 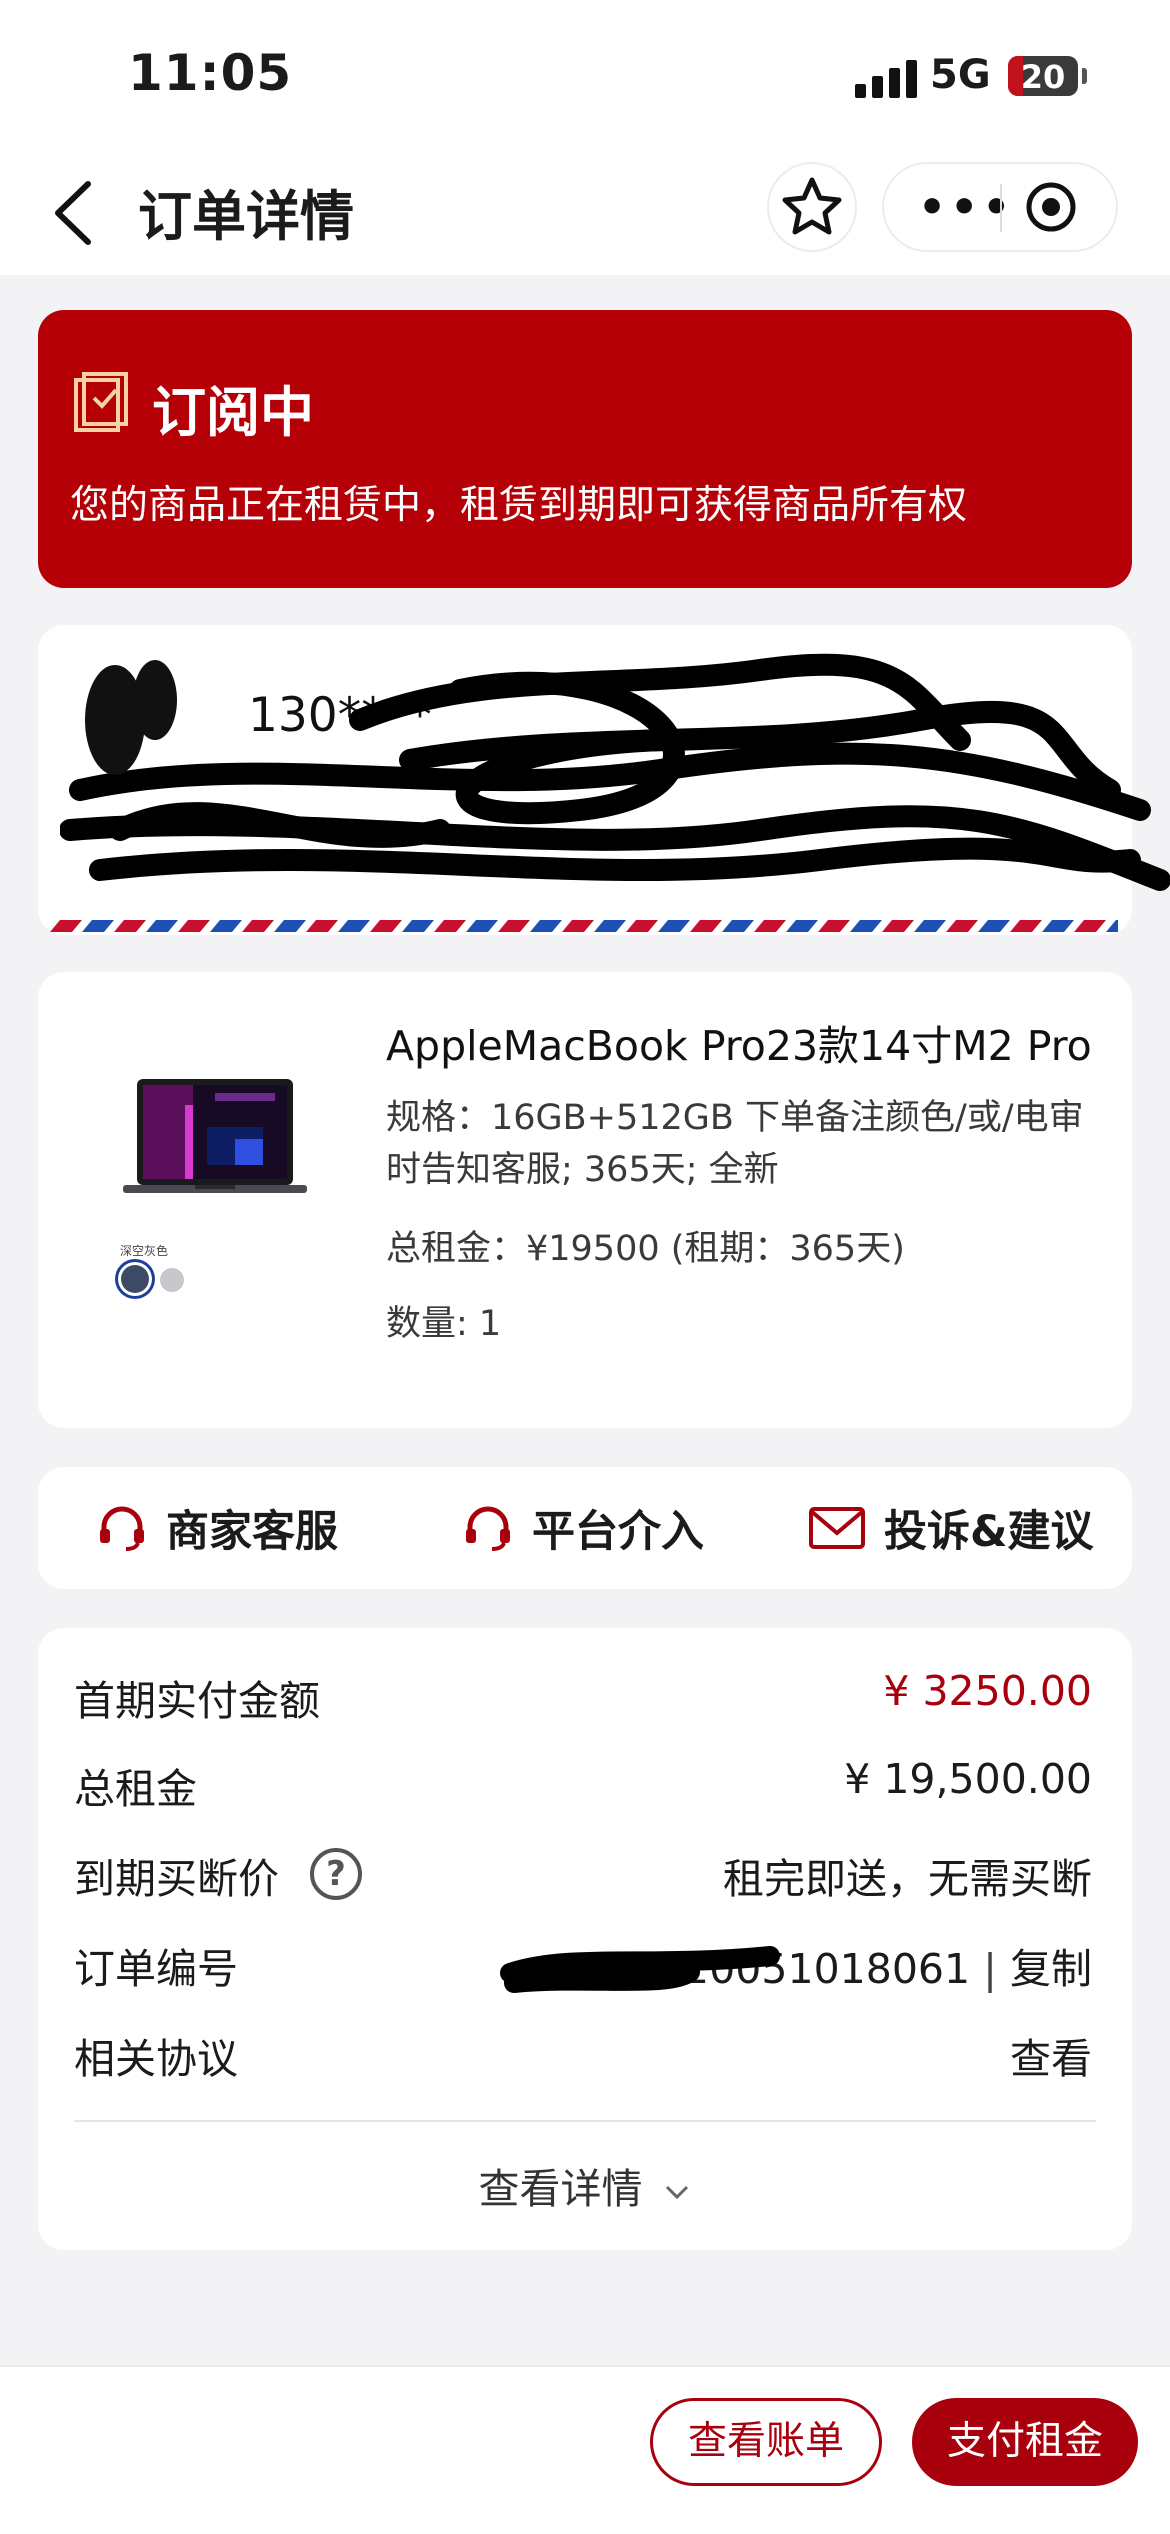 What do you see at coordinates (1051, 207) in the screenshot?
I see `target-circle-icon` at bounding box center [1051, 207].